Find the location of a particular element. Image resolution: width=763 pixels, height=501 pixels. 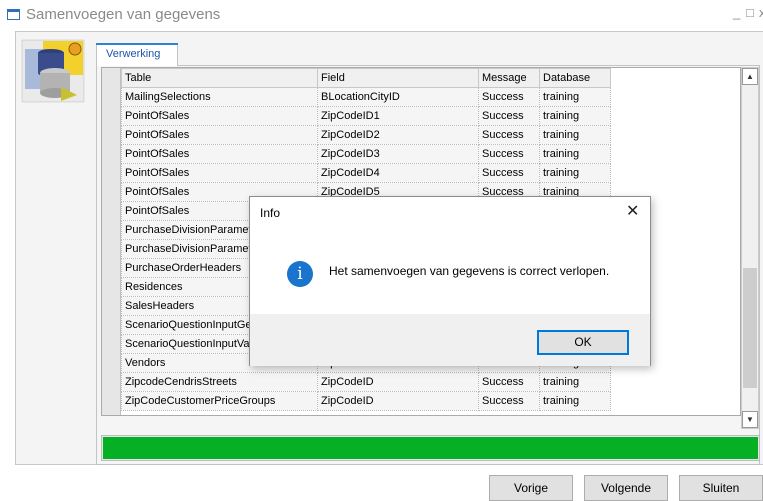

table-row: PointOfSales ZipCodeID4 Success training is located at coordinates (366, 173).